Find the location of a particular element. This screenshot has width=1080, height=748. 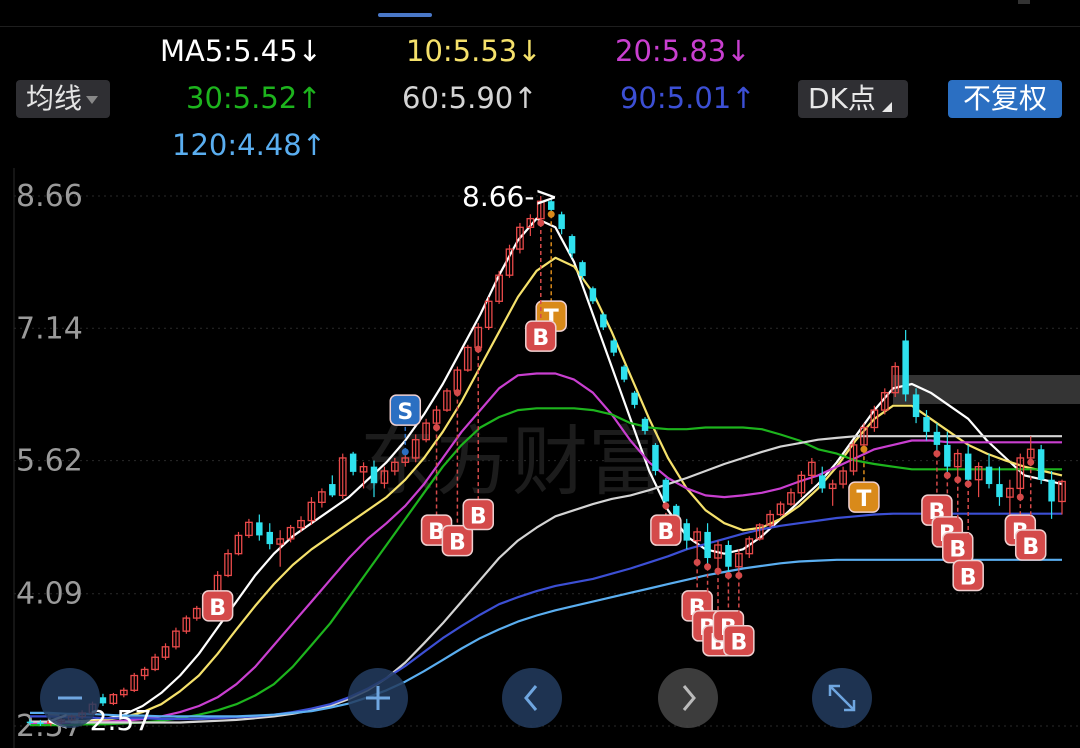

fullscreen-button is located at coordinates (842, 698).